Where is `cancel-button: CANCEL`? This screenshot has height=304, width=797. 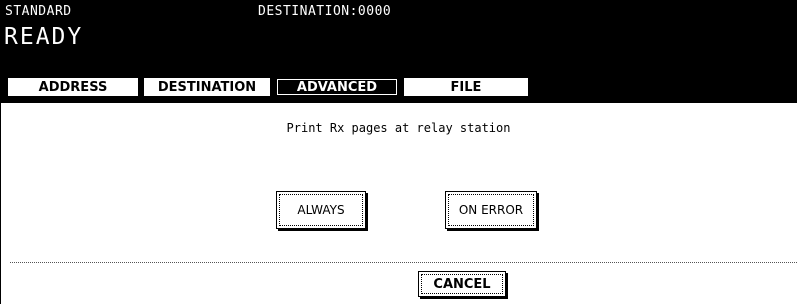 cancel-button: CANCEL is located at coordinates (462, 284).